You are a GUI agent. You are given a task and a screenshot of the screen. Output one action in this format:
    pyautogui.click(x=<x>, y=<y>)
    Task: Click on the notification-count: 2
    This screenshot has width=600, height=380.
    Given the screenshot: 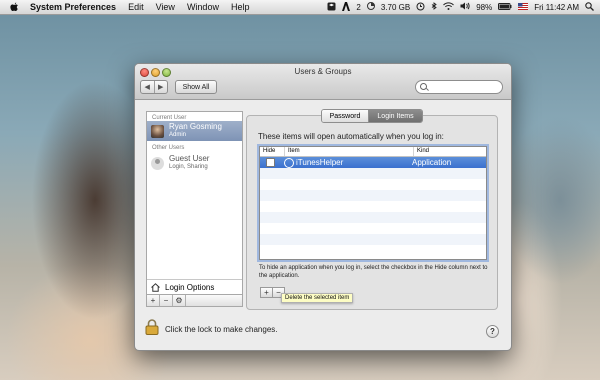 What is the action you would take?
    pyautogui.click(x=358, y=7)
    